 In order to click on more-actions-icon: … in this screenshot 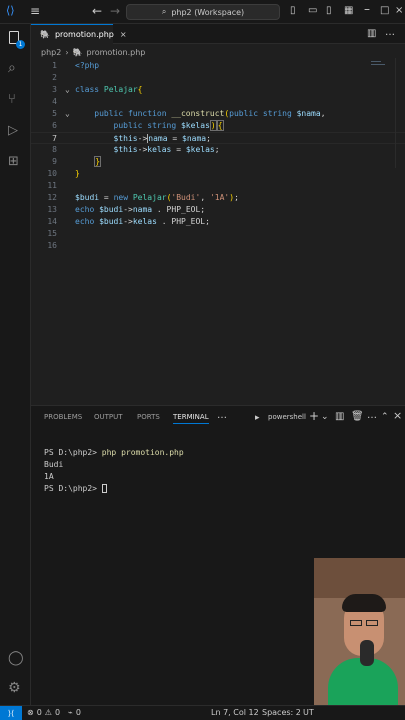, I will do `click(390, 33)`.